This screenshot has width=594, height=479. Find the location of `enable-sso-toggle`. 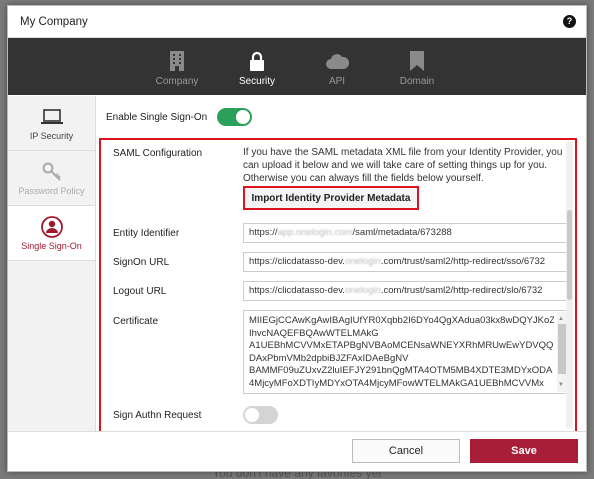

enable-sso-toggle is located at coordinates (235, 117).